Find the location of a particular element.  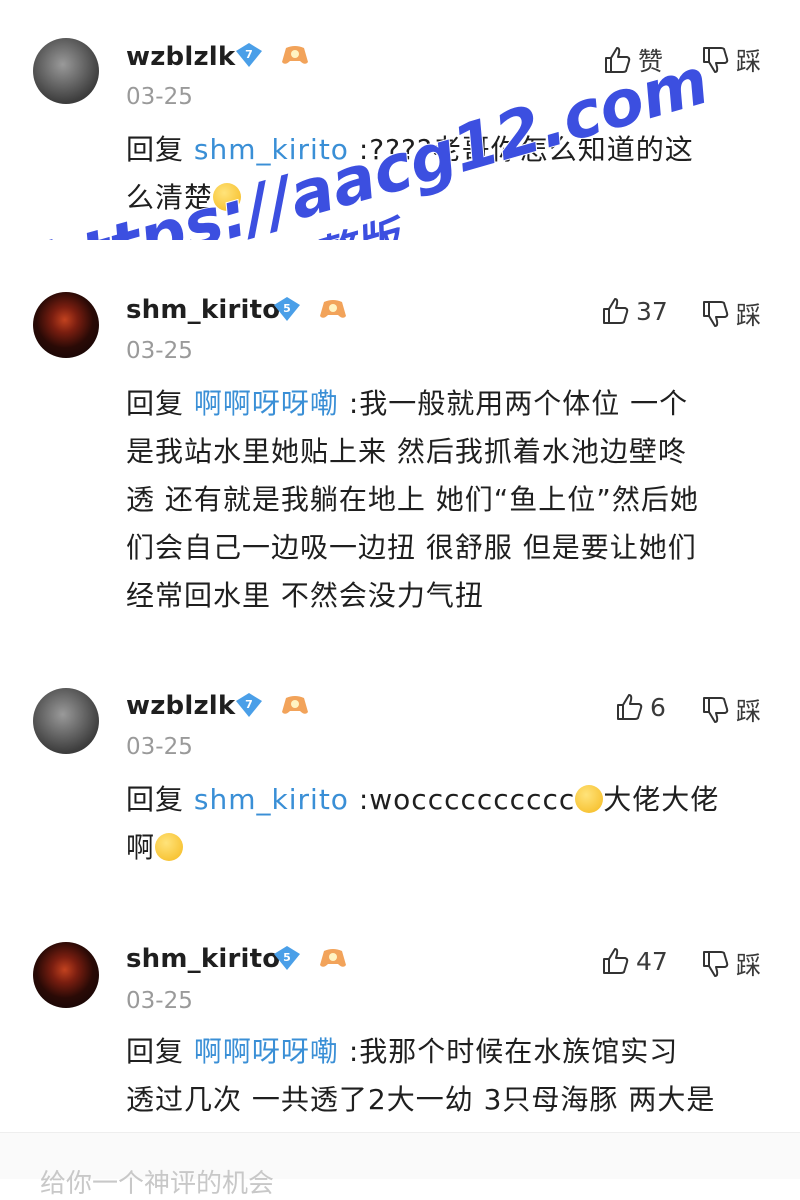

text-line: :我一般就用两个体位 一个 is located at coordinates (518, 403).